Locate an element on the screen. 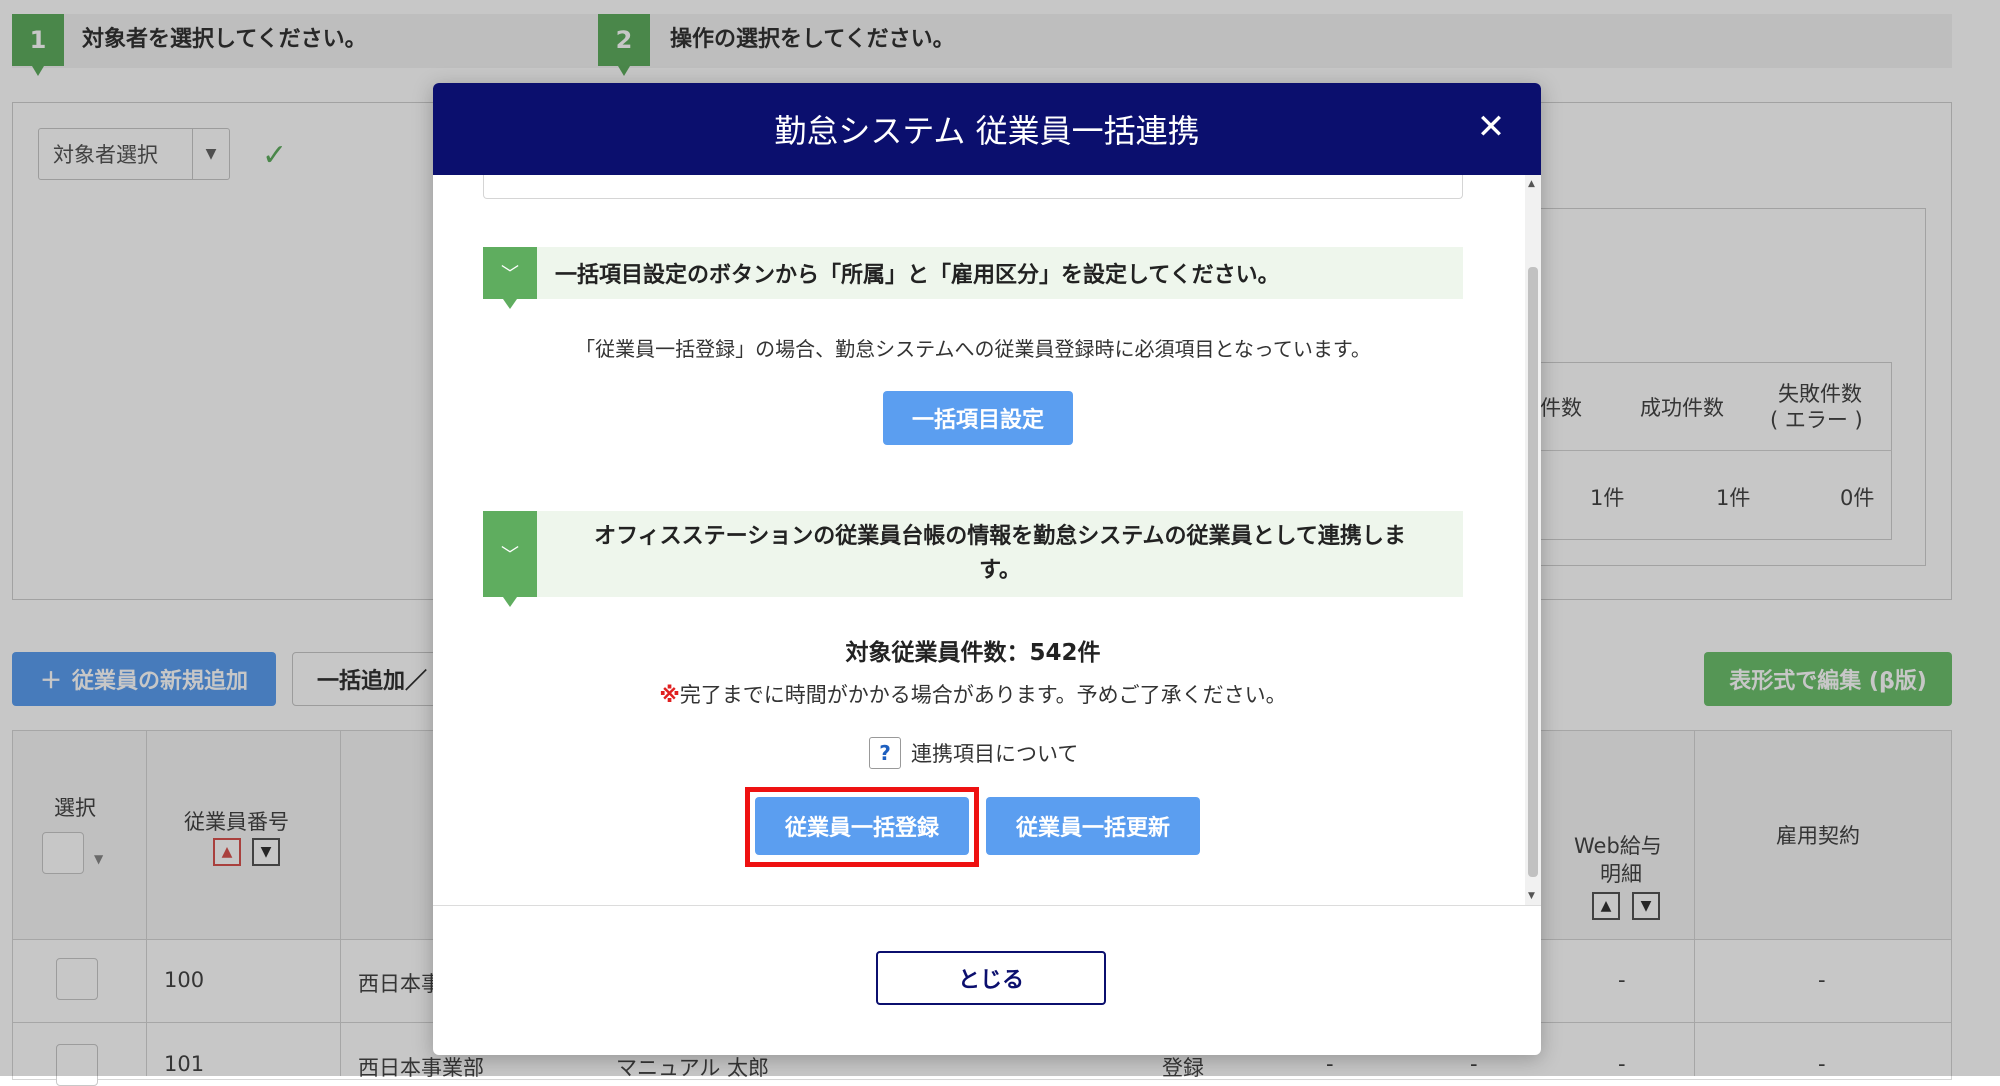 The height and width of the screenshot is (1086, 2000). warning-mark: ※ is located at coordinates (669, 695).